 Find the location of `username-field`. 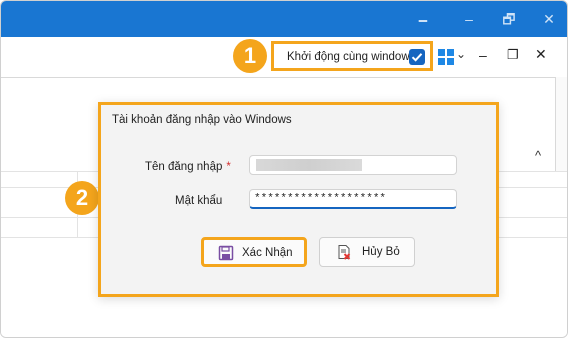

username-field is located at coordinates (353, 165).